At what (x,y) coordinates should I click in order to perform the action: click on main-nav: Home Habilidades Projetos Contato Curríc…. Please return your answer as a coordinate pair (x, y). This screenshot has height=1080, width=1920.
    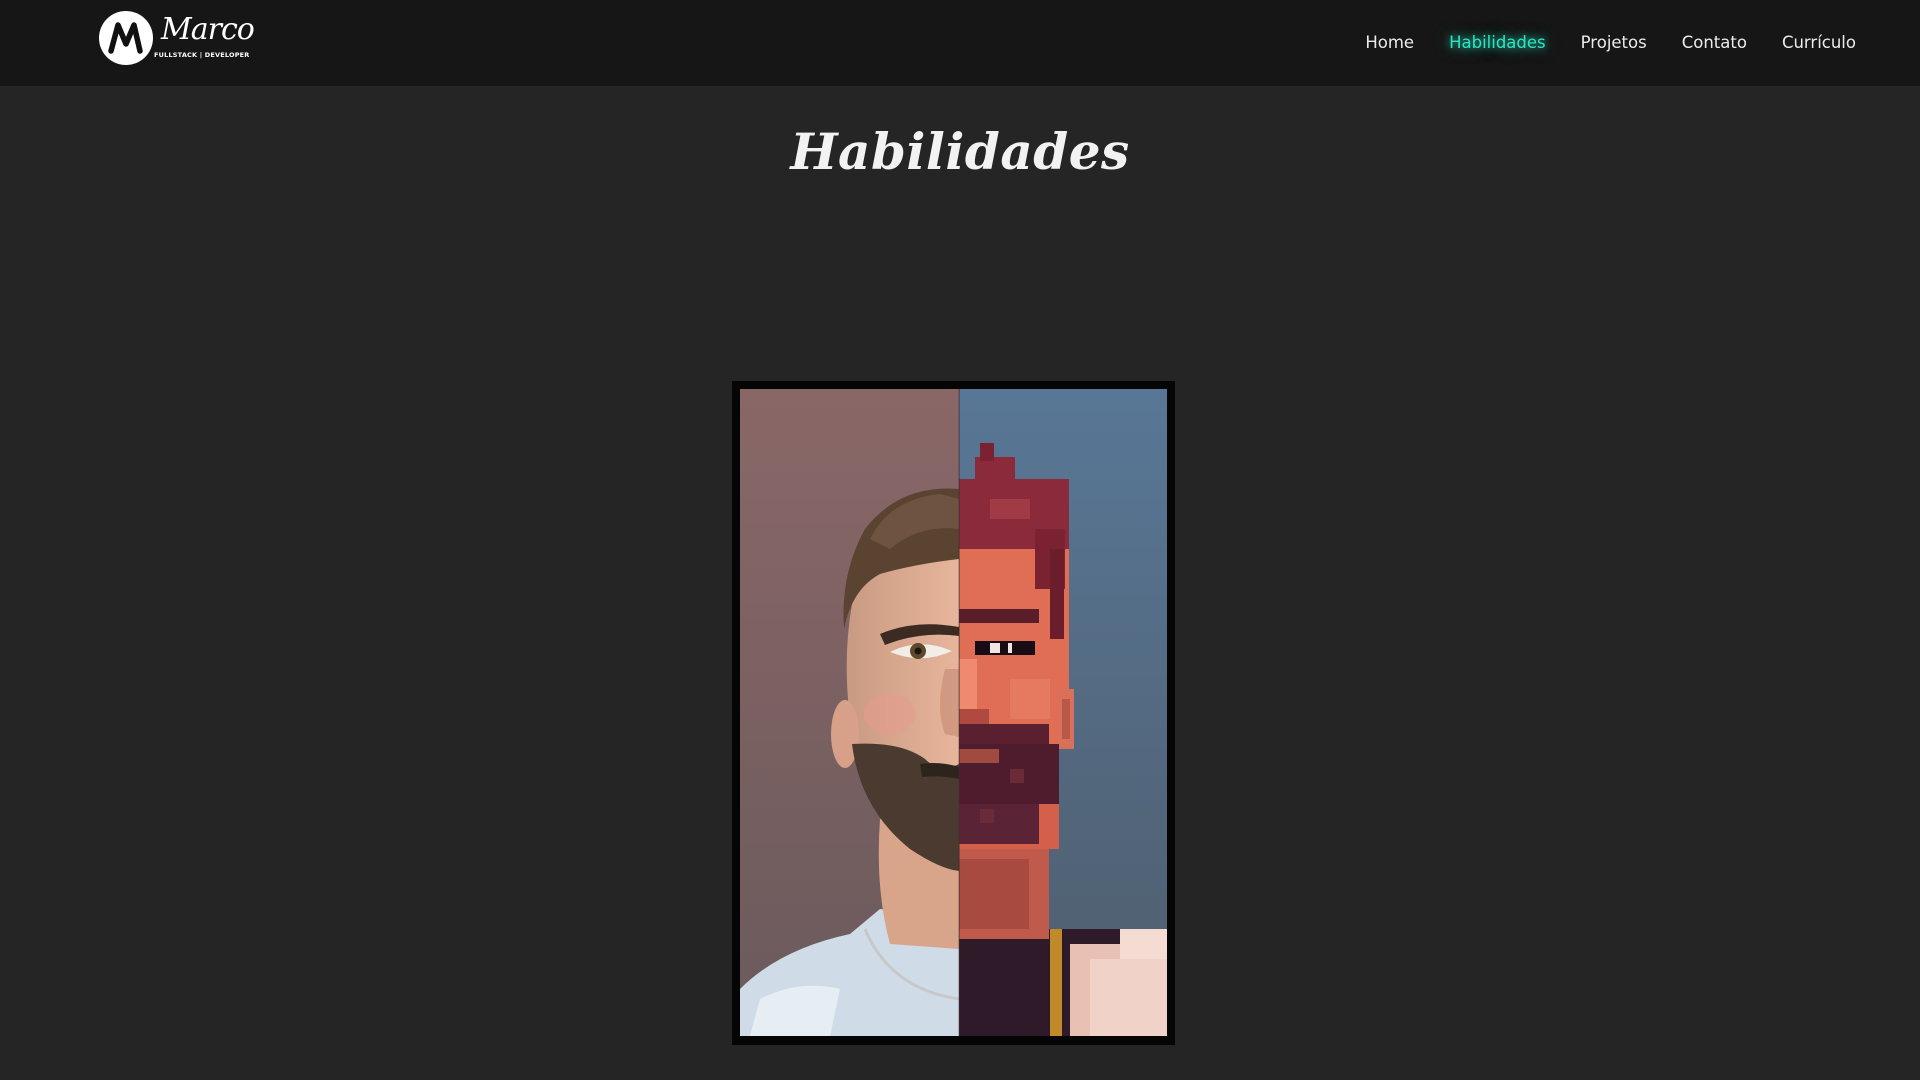
    Looking at the image, I should click on (1593, 43).